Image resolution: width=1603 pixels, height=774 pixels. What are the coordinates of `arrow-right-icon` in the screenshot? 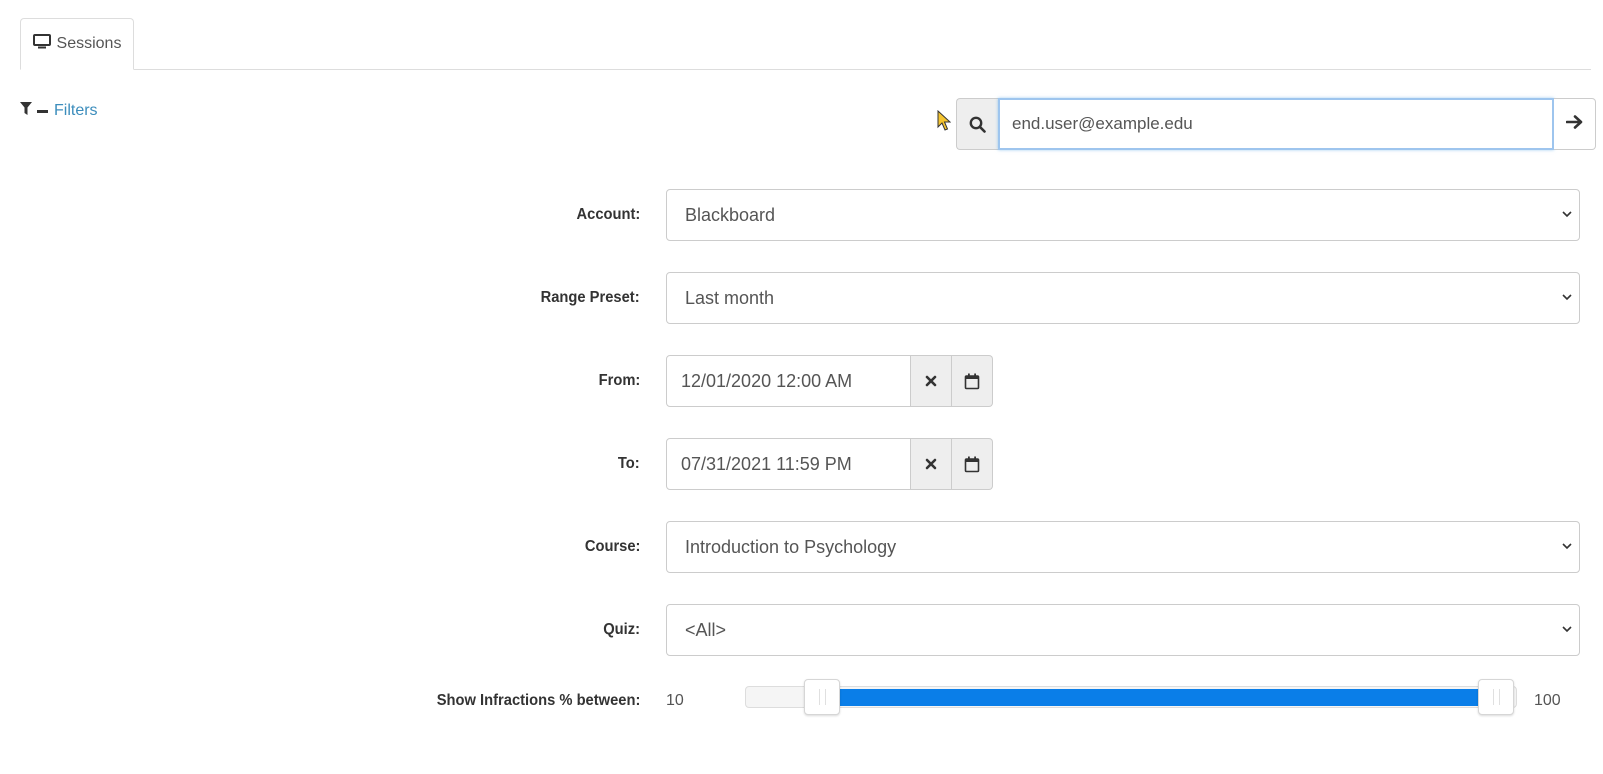 It's located at (1574, 124).